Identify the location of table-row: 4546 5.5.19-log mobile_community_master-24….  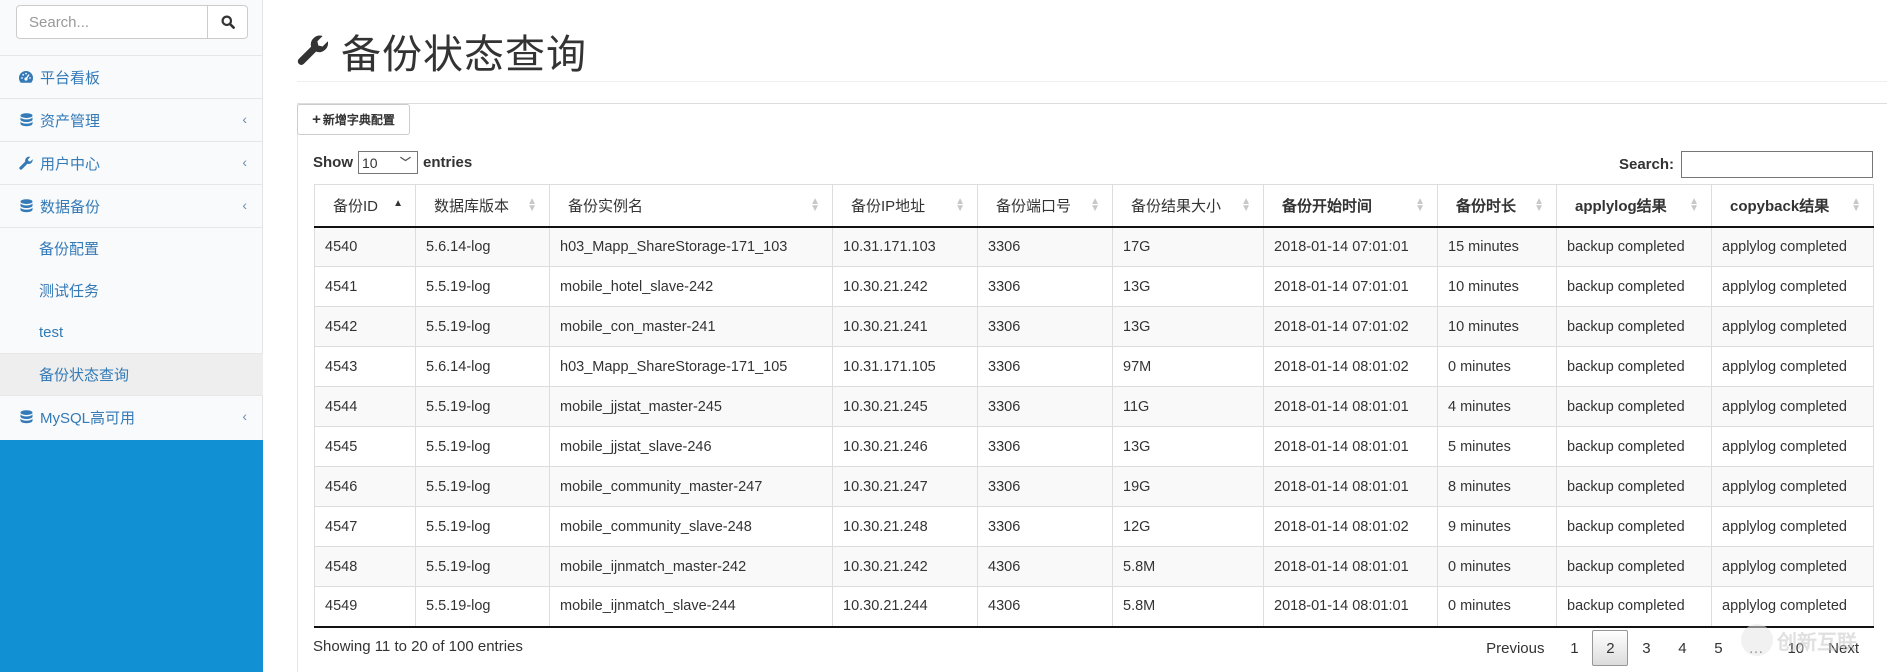
(1094, 486).